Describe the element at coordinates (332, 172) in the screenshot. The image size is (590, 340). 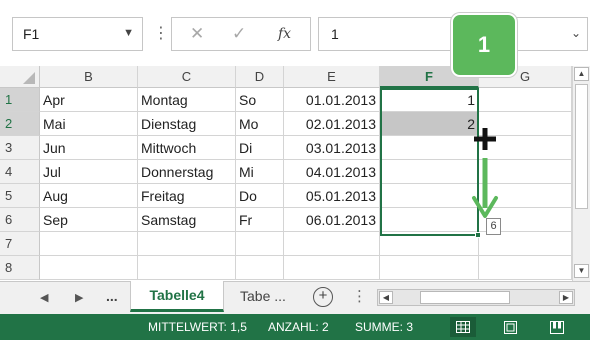
I see `cell-e4: 04.01.2013` at that location.